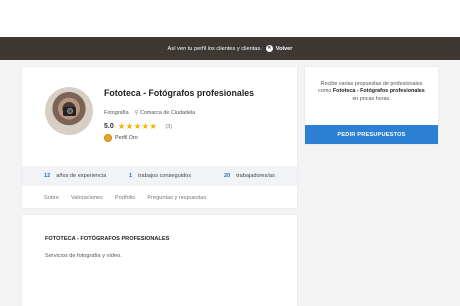  Describe the element at coordinates (179, 93) in the screenshot. I see `profile-name: Fototeca - Fotógrafos profesionales` at that location.